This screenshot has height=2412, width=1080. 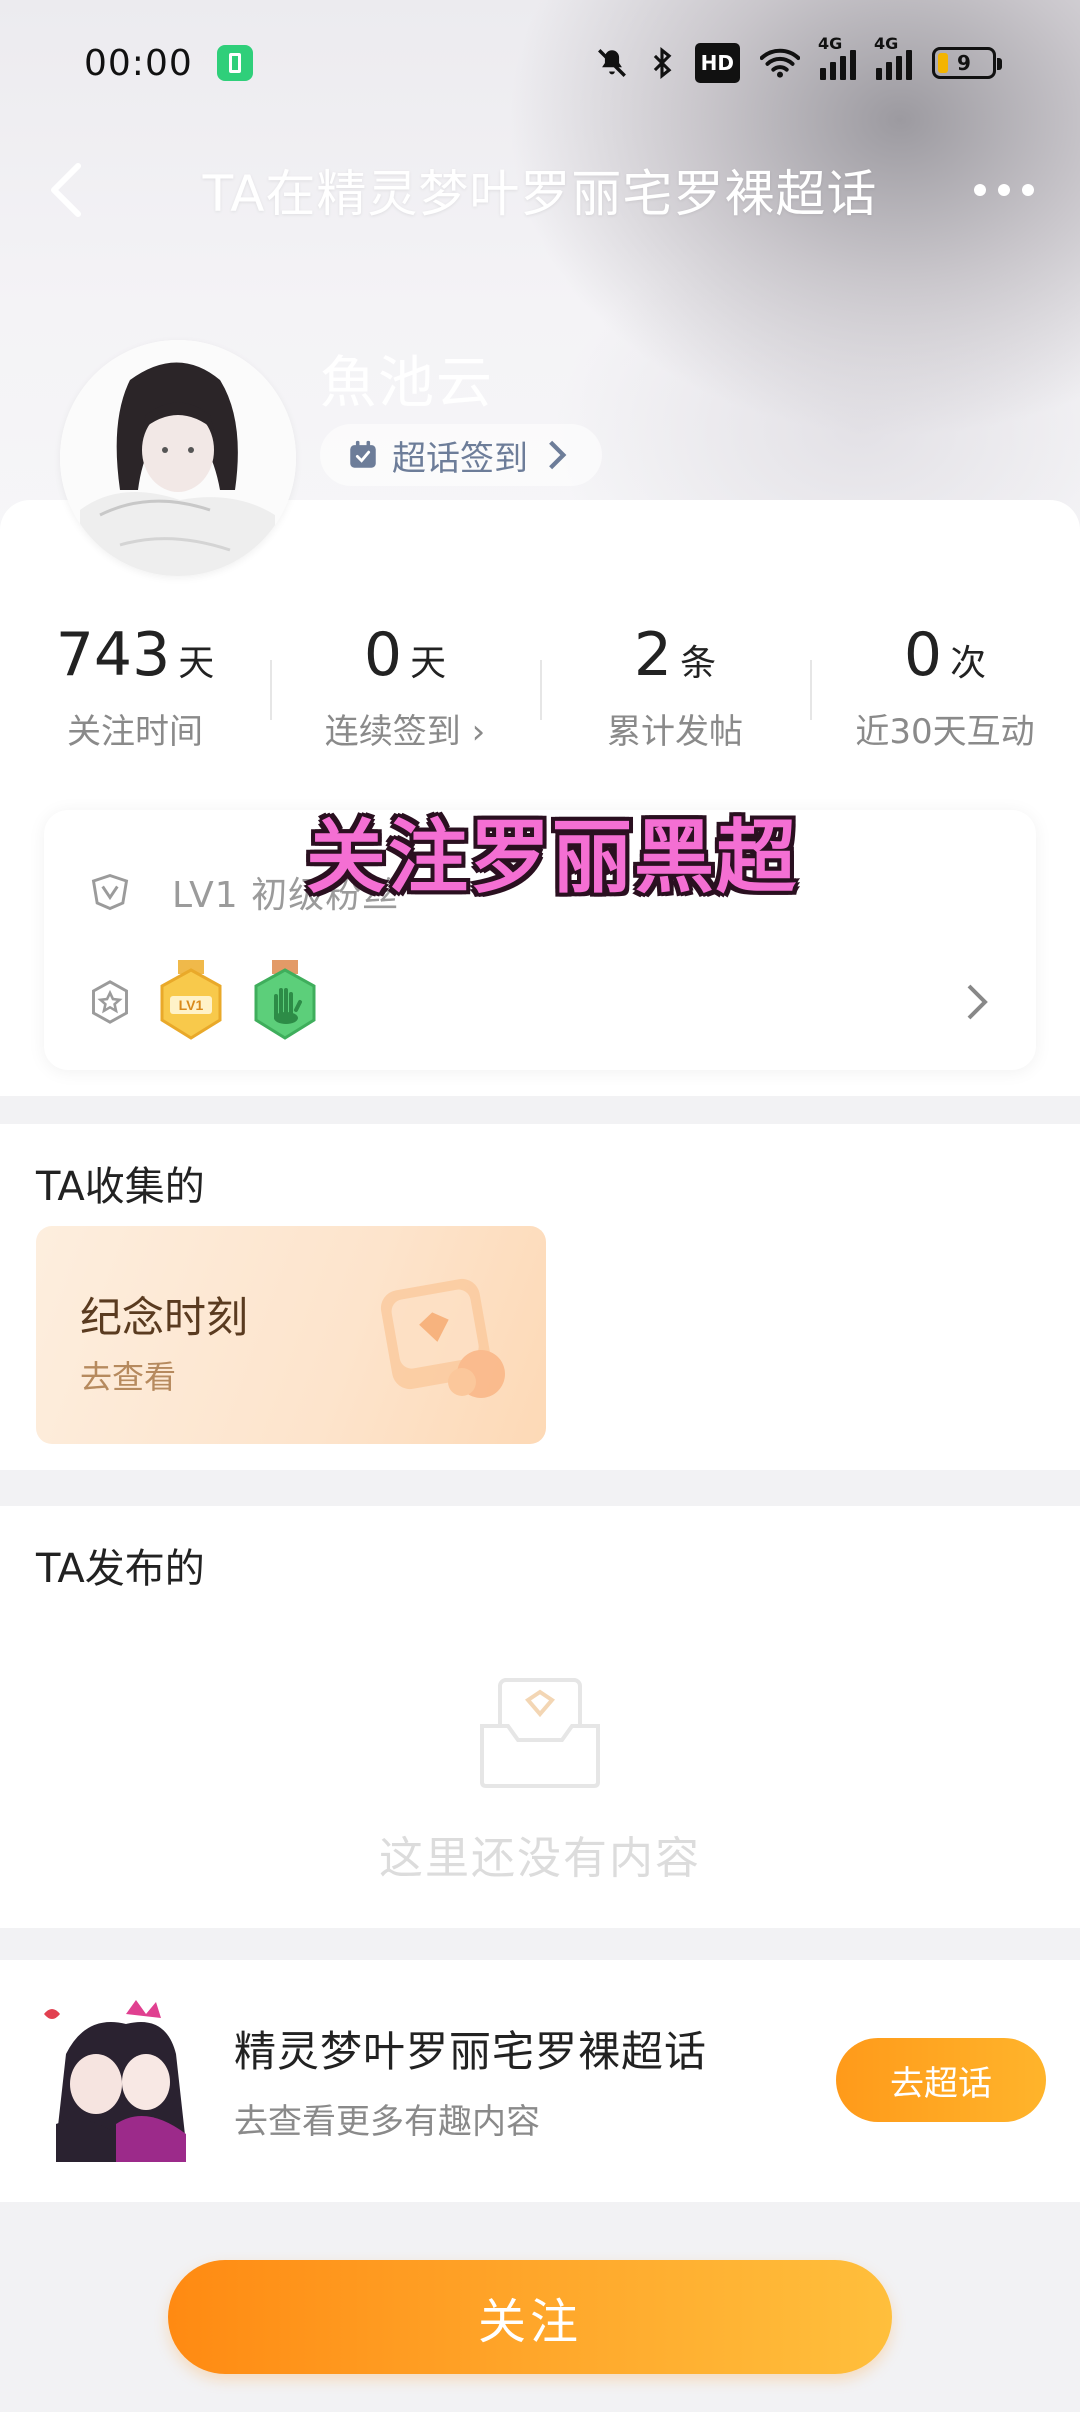 I want to click on nav-bar: TA在精灵梦叶罗丽宅罗裸超话, so click(x=540, y=190).